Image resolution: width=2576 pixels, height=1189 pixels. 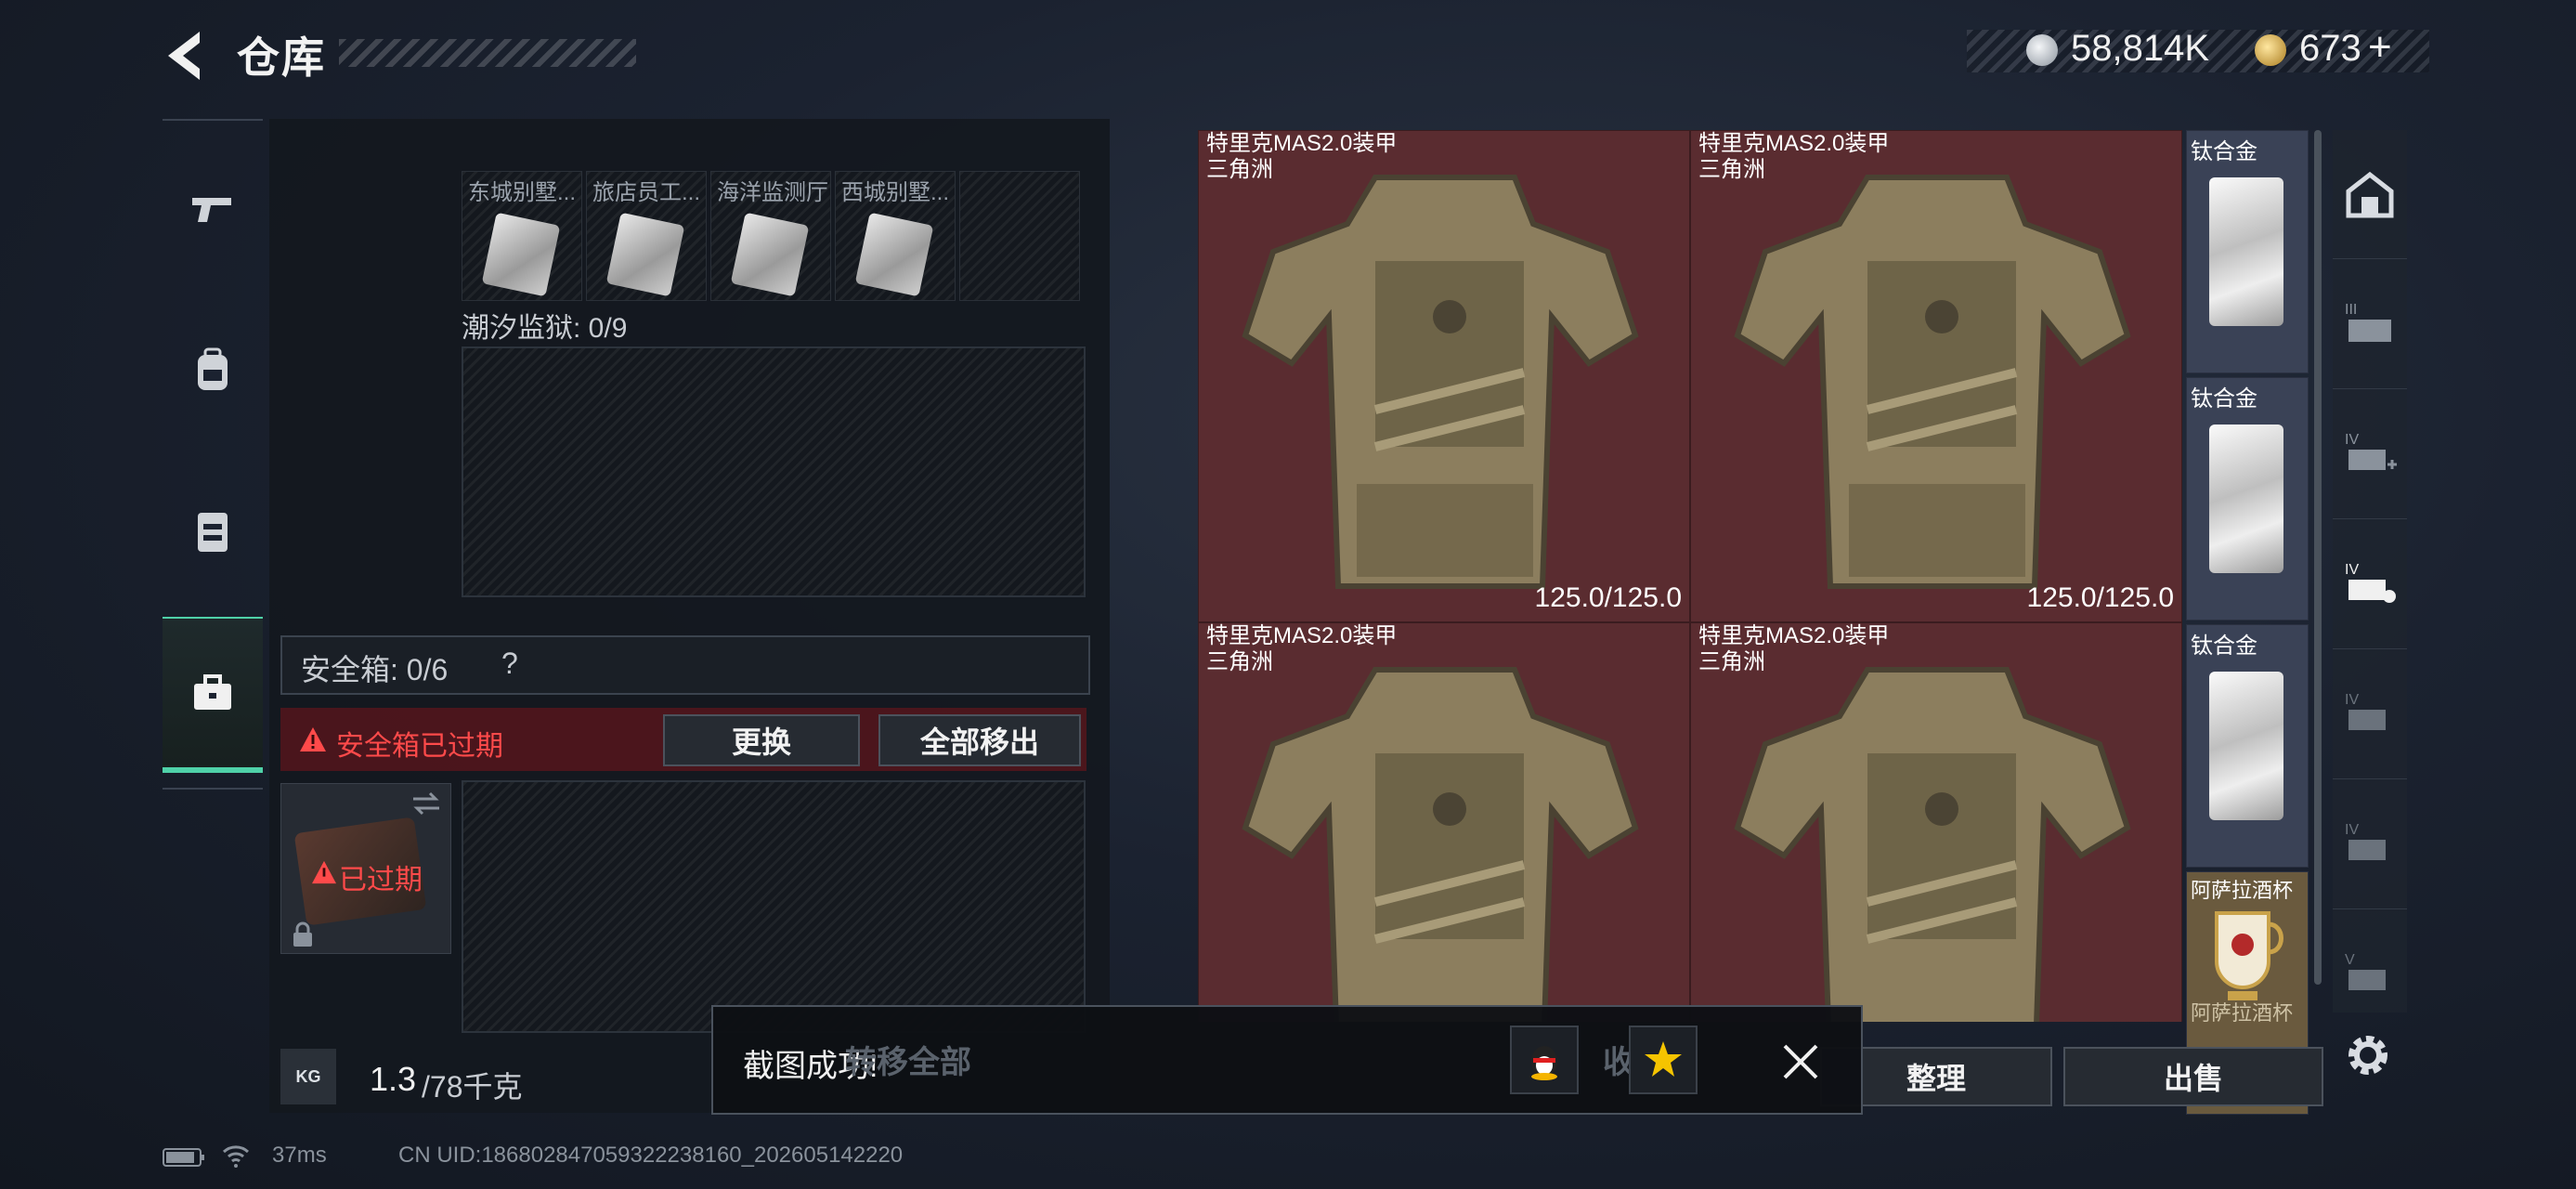 I want to click on category-tier-4-c: IV, so click(x=2370, y=844).